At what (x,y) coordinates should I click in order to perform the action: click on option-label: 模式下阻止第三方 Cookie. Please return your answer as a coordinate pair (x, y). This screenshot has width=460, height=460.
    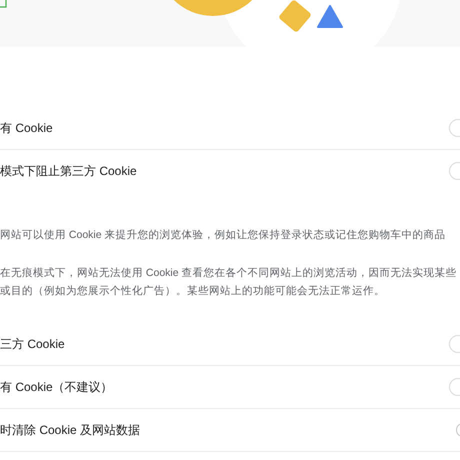
    Looking at the image, I should click on (68, 171).